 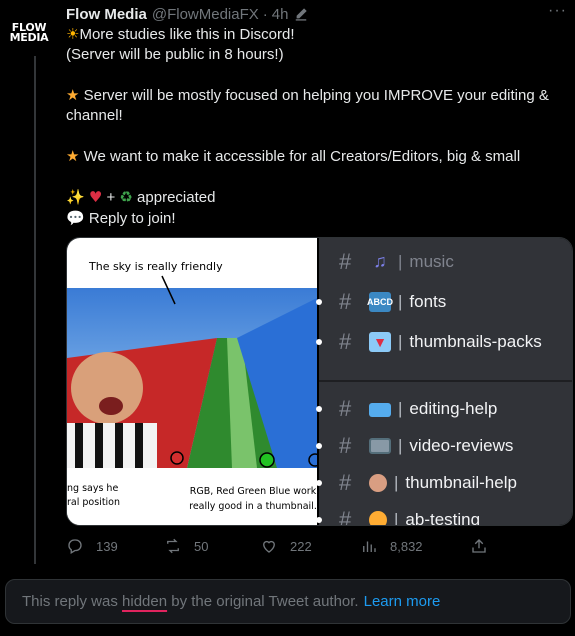 I want to click on heart-outline-icon, so click(x=269, y=546).